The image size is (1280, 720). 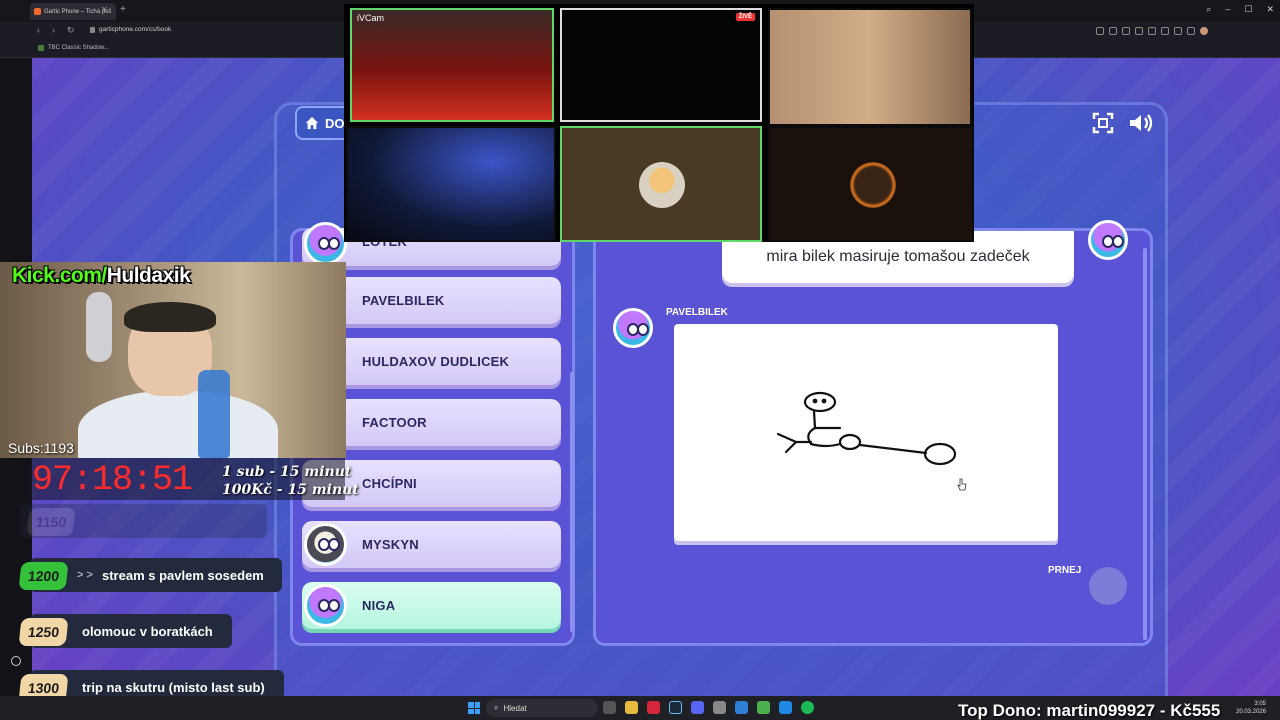 What do you see at coordinates (1103, 123) in the screenshot?
I see `fullscreen-icon` at bounding box center [1103, 123].